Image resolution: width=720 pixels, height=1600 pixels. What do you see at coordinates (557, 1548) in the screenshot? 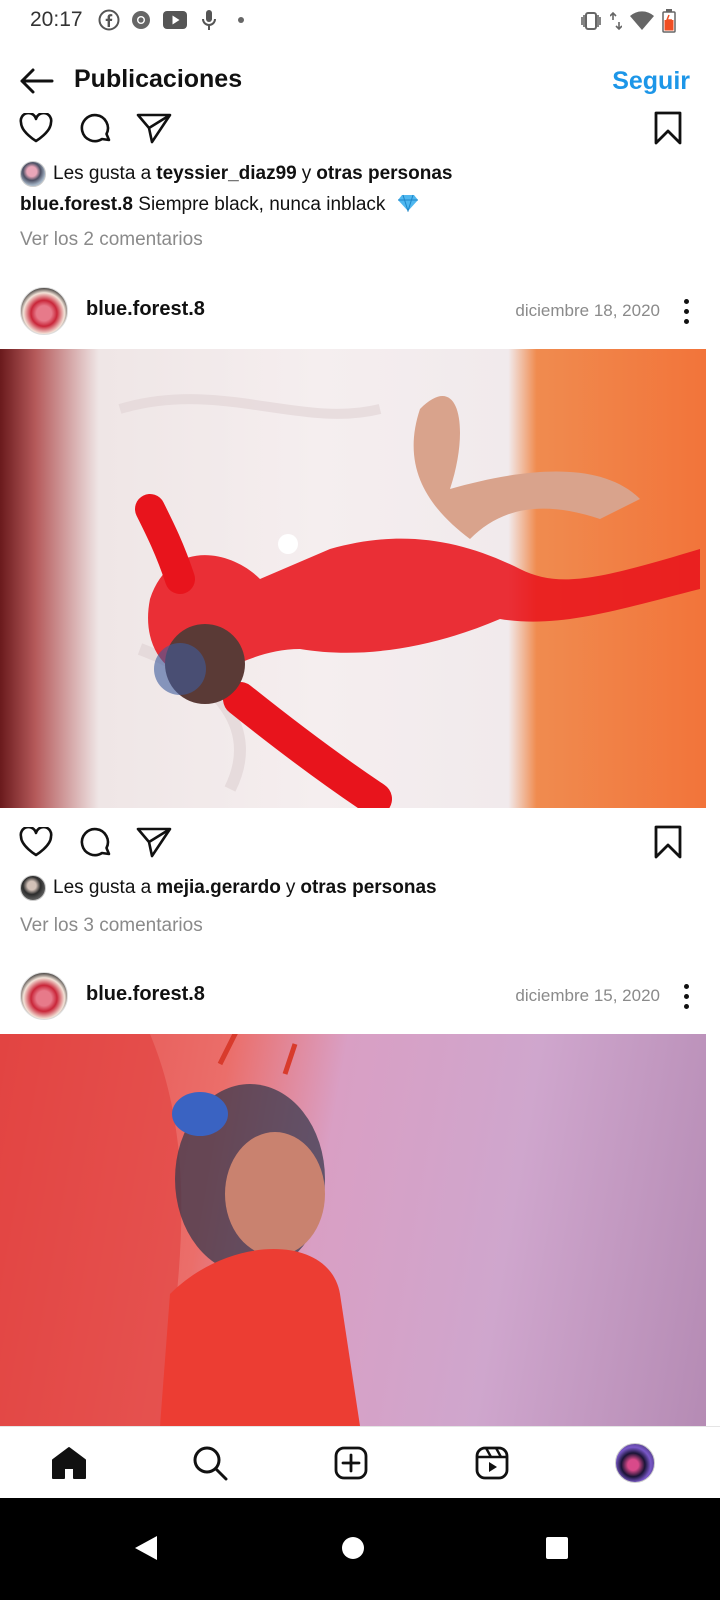
I see `recents-icon` at bounding box center [557, 1548].